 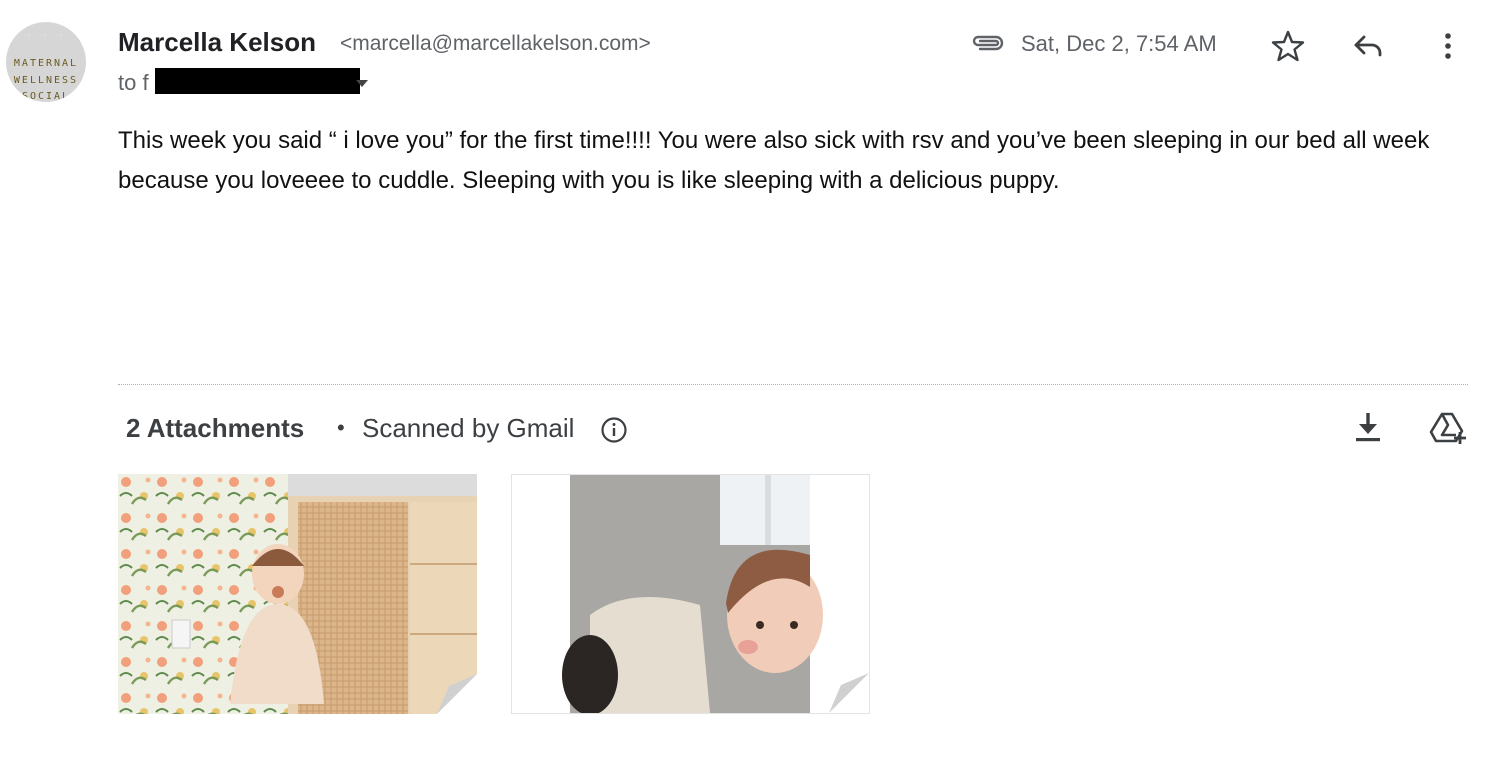 I want to click on star-icon, so click(x=1288, y=46).